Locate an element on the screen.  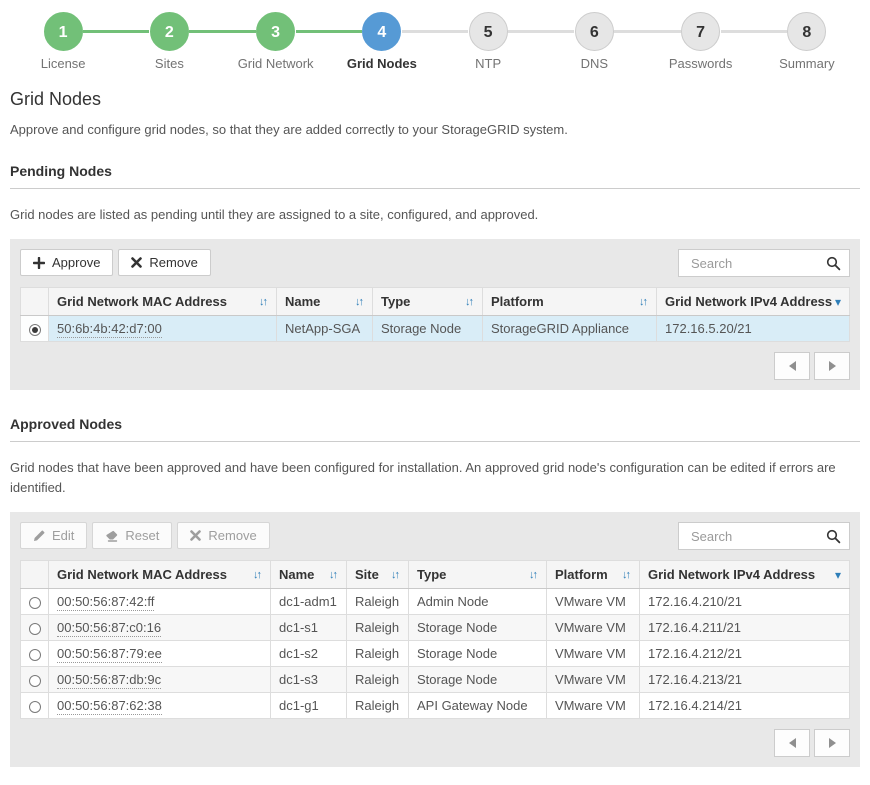
column-label: Platform is located at coordinates (517, 302).